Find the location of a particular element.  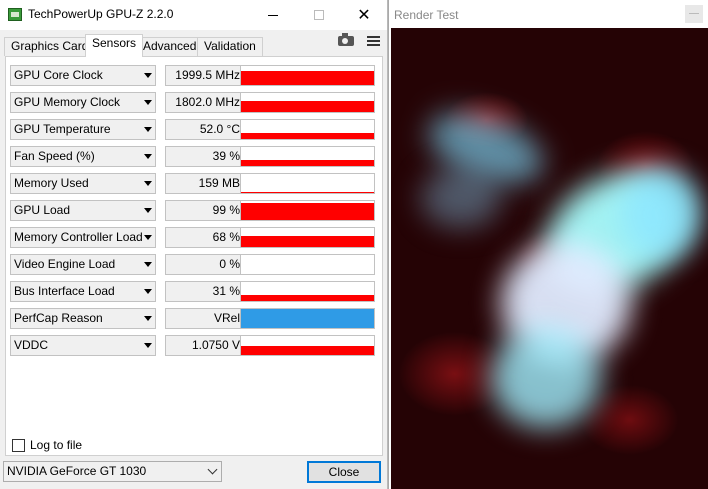

sensor-label: GPU Load is located at coordinates (42, 210).